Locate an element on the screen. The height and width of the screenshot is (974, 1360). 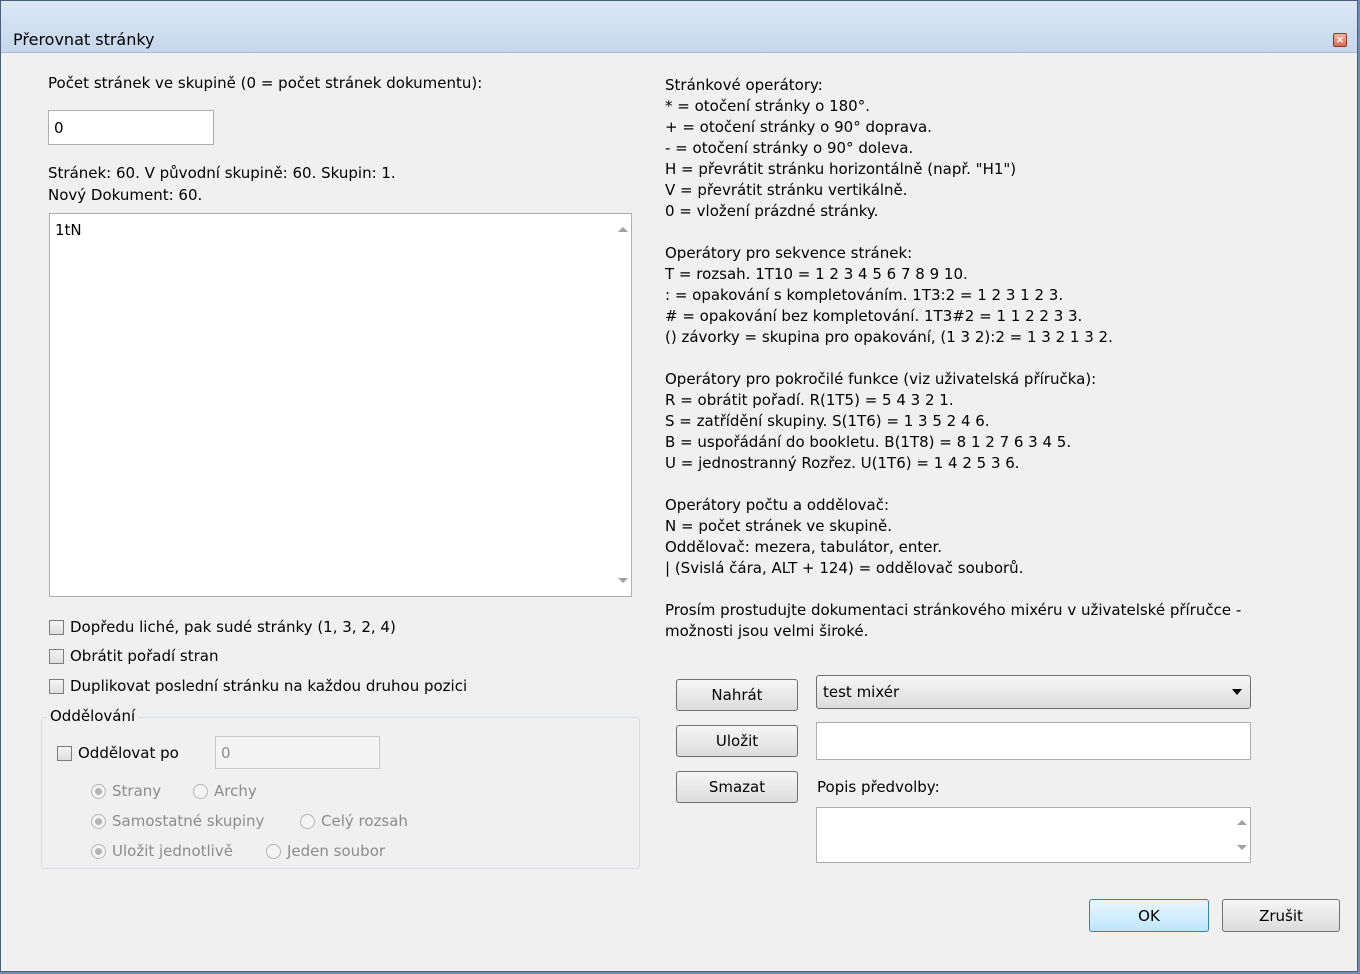
help-line: Oddělovač: mezera, tabulátor, enter. is located at coordinates (804, 547).